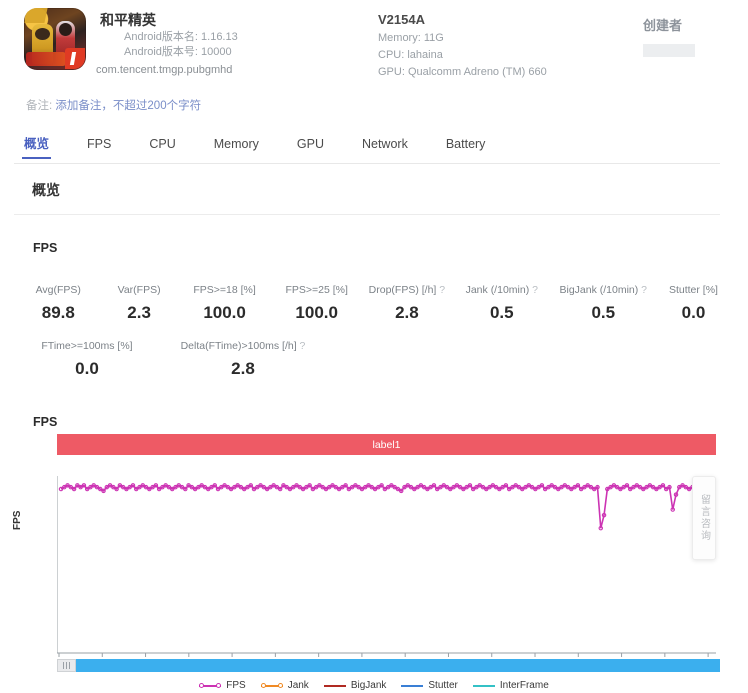 This screenshot has width=748, height=693. Describe the element at coordinates (693, 290) in the screenshot. I see `metric-label: Stutter [%]` at that location.